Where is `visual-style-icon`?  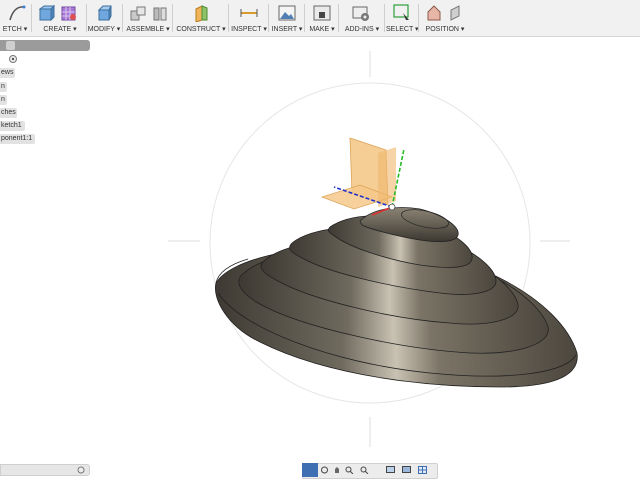
visual-style-icon is located at coordinates (406, 470).